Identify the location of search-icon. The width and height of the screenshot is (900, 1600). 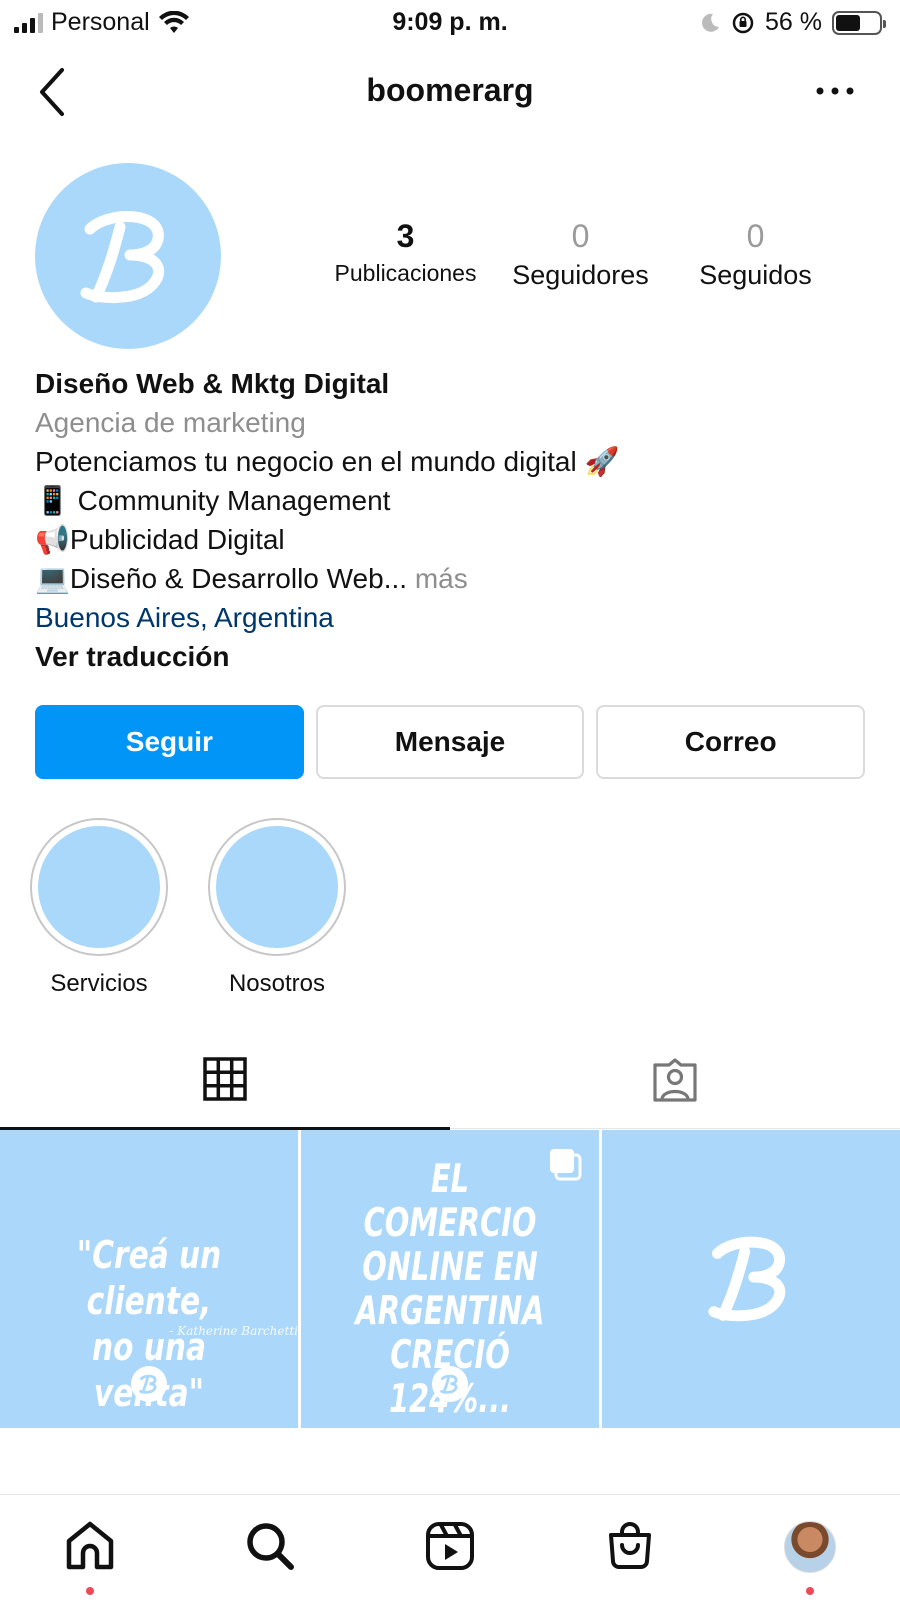
(270, 1546).